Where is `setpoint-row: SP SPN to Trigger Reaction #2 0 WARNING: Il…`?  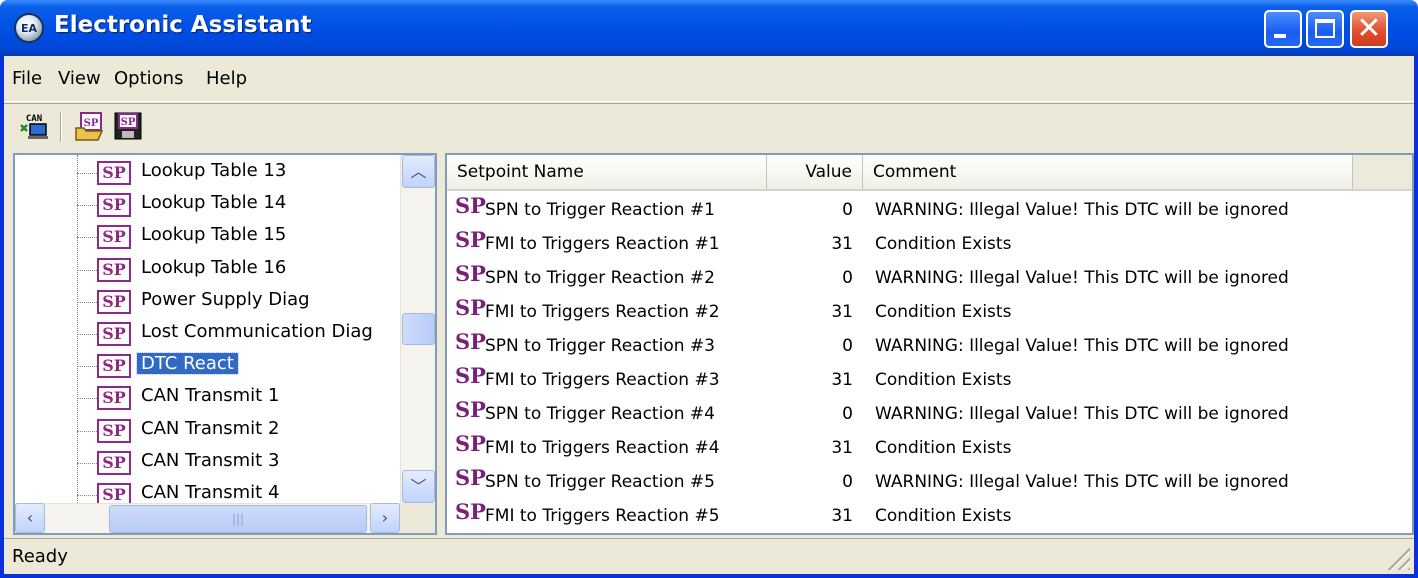
setpoint-row: SP SPN to Trigger Reaction #2 0 WARNING: Il… is located at coordinates (929, 278).